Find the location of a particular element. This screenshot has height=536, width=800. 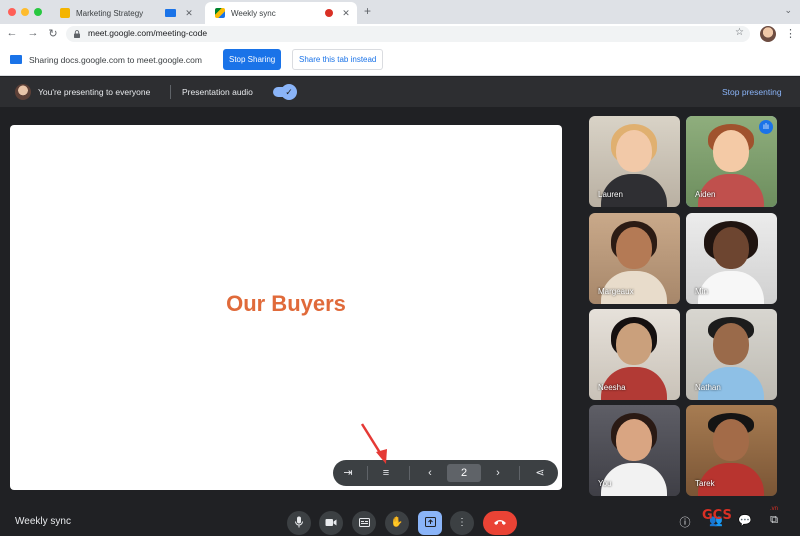

present-now-button is located at coordinates (430, 523).